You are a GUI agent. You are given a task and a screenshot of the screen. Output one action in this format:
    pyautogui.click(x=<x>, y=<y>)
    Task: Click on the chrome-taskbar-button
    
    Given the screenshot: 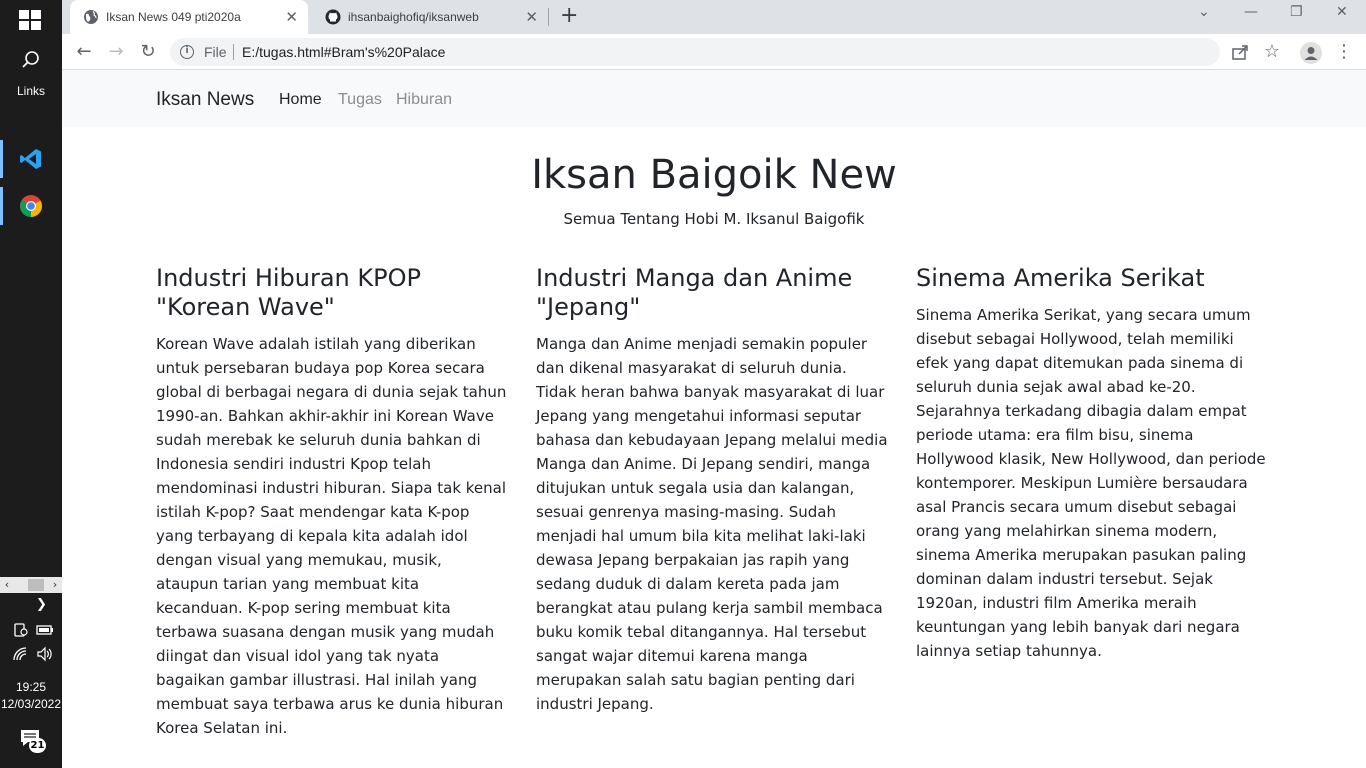 What is the action you would take?
    pyautogui.click(x=31, y=206)
    